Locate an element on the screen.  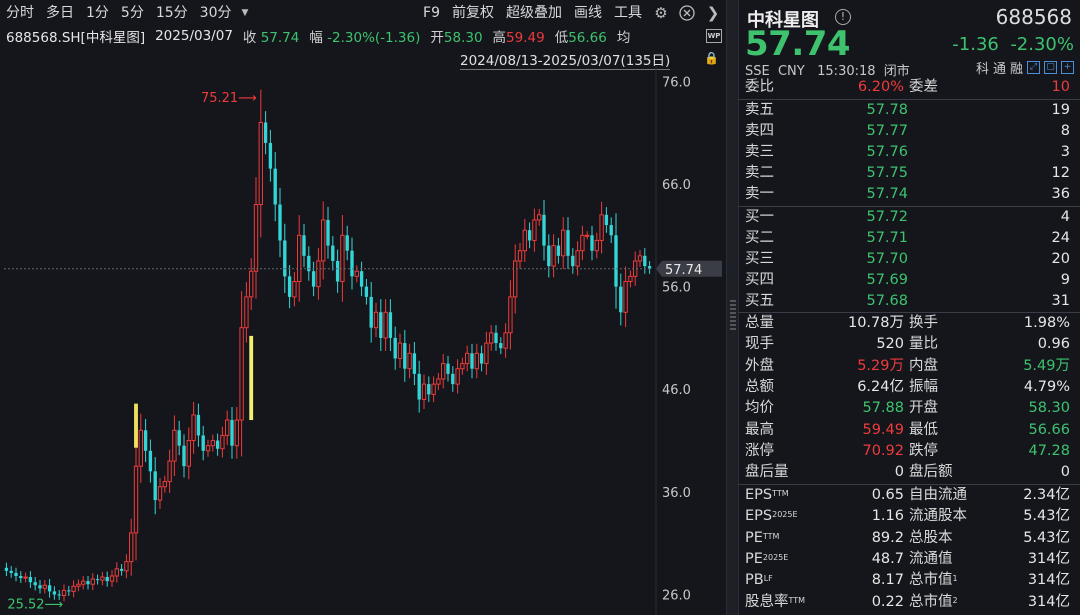
f9-button: F9 is located at coordinates (431, 13).